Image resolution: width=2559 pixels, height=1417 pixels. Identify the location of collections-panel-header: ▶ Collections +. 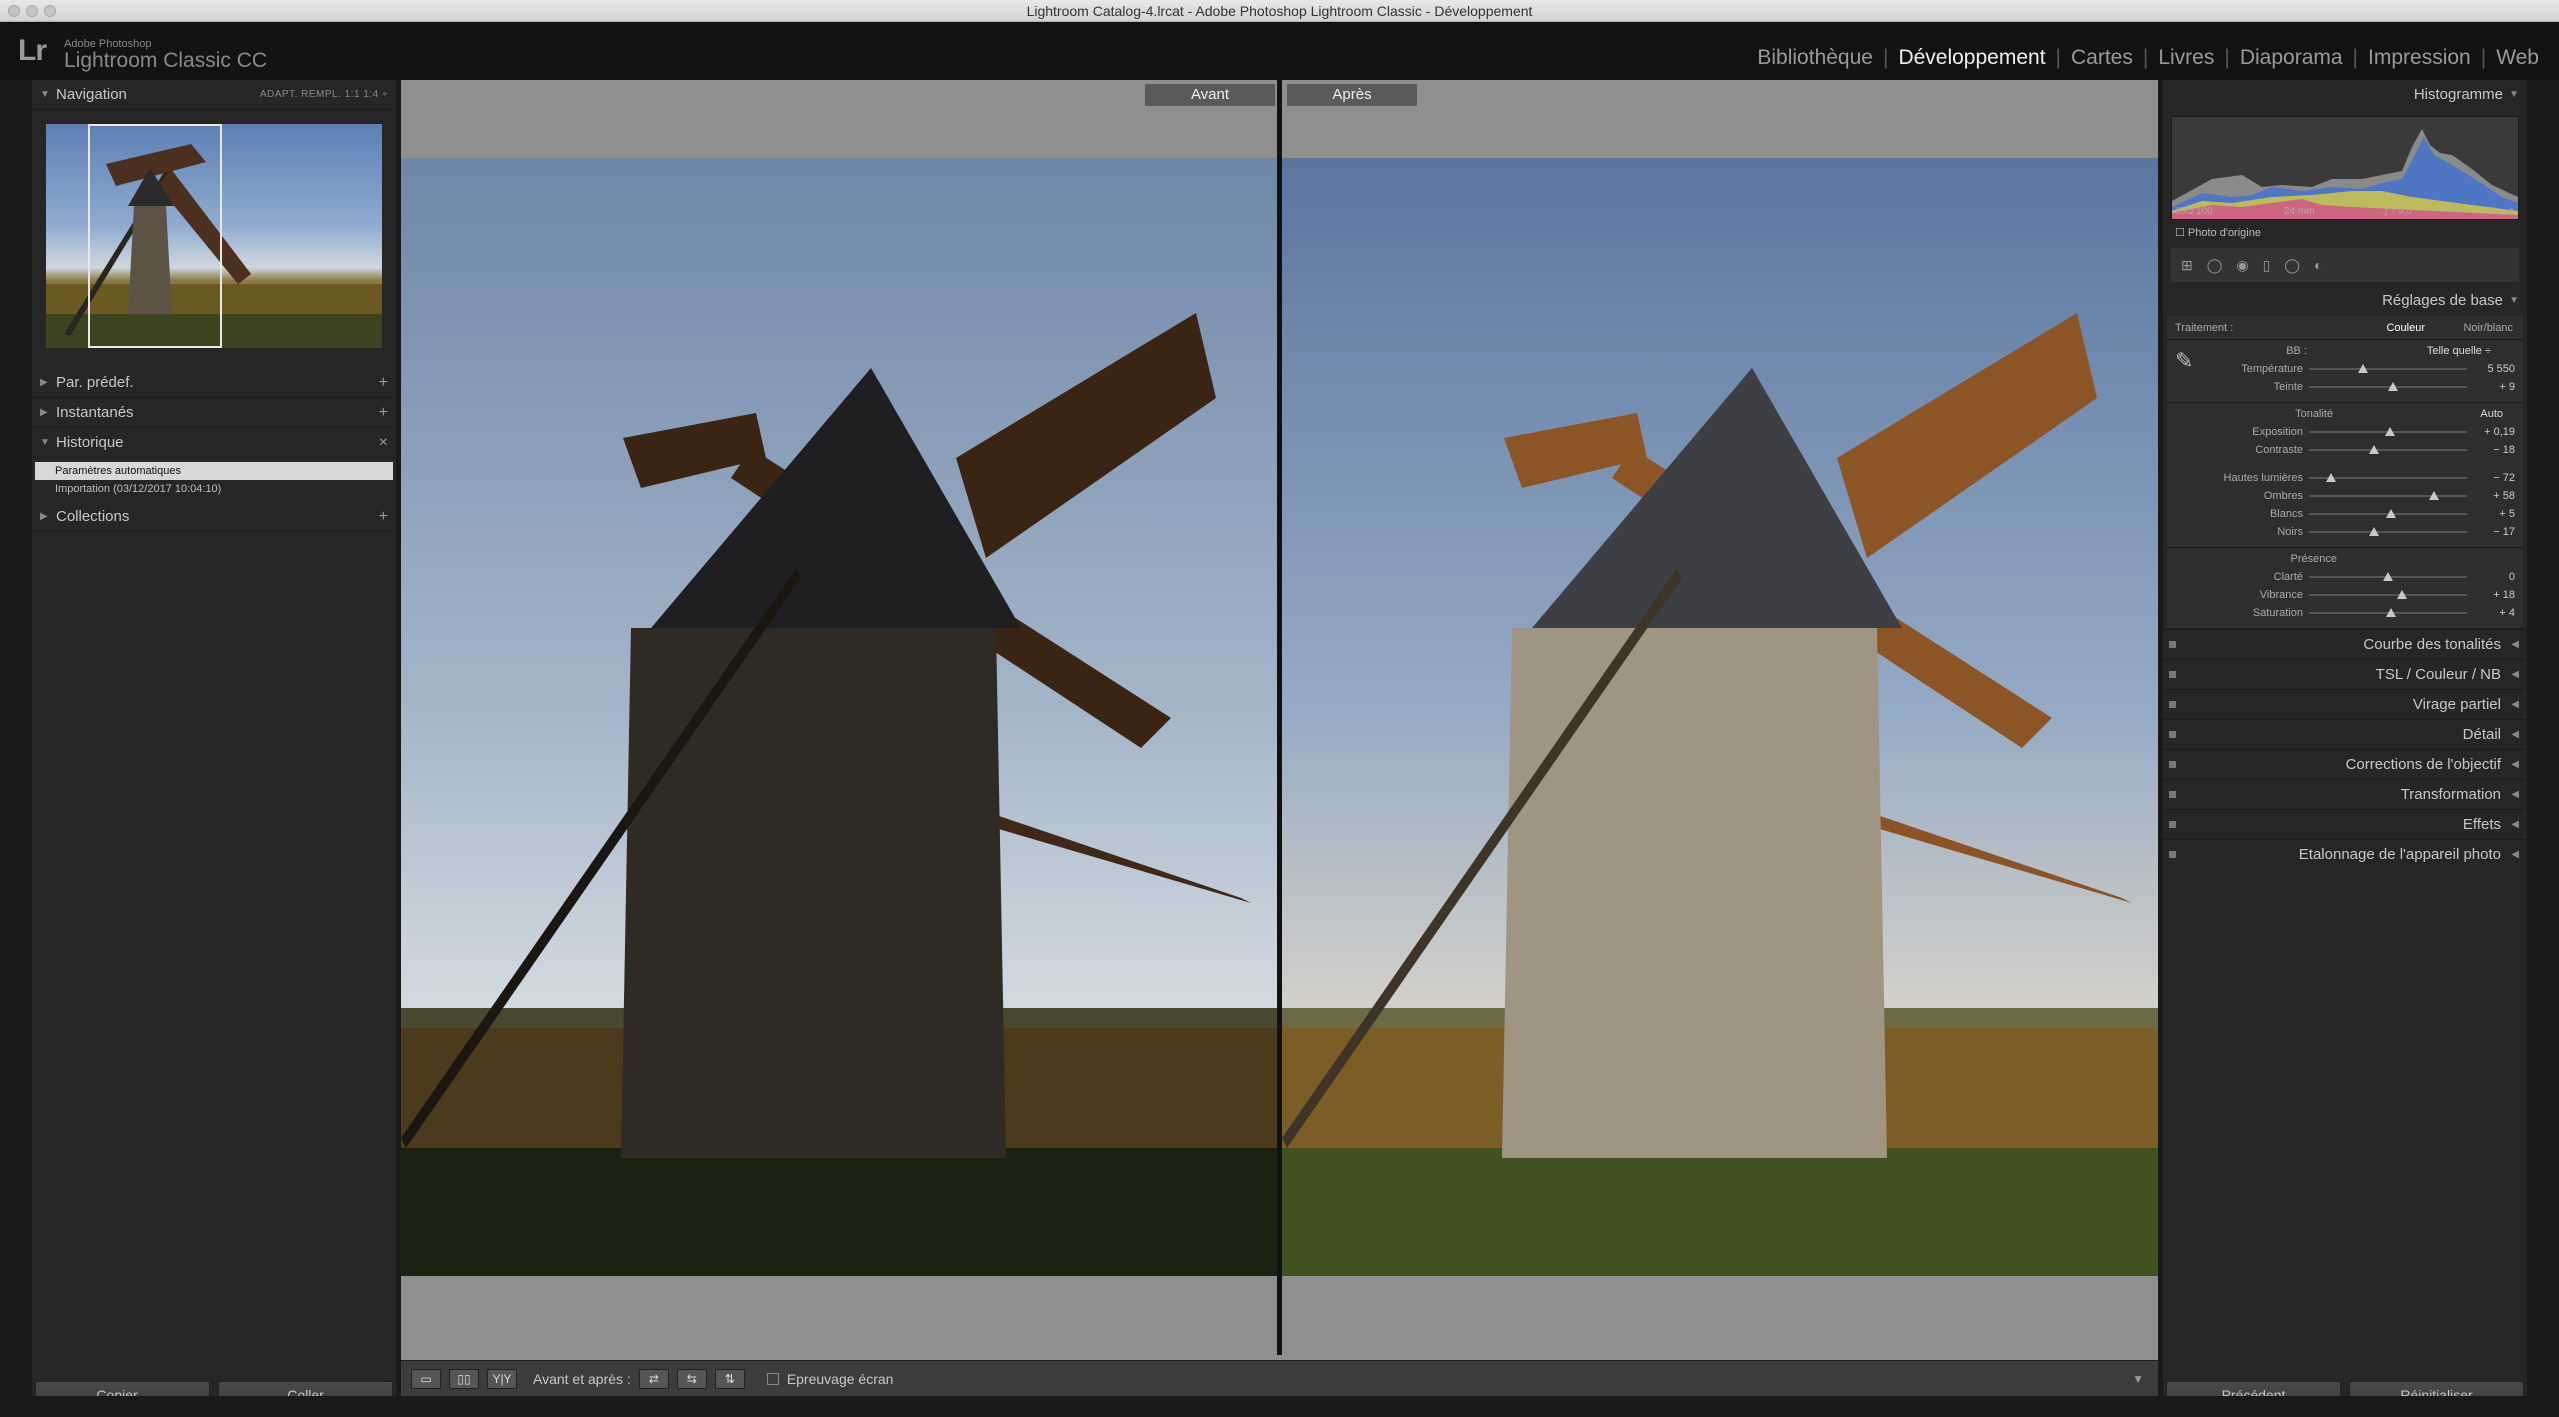
(214, 517).